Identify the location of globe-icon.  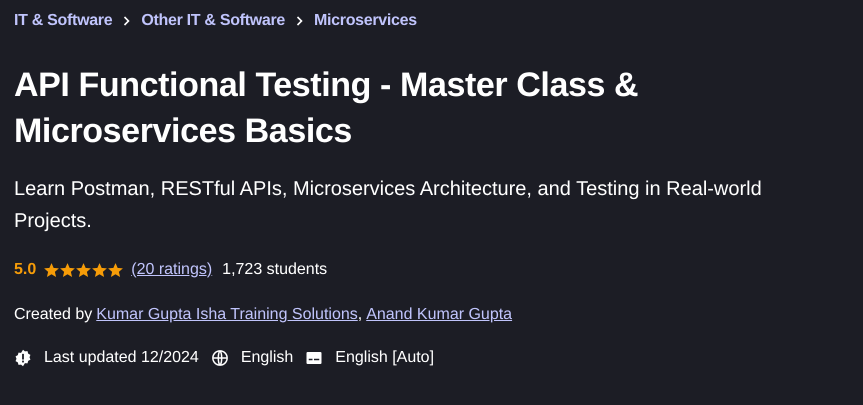
(219, 358).